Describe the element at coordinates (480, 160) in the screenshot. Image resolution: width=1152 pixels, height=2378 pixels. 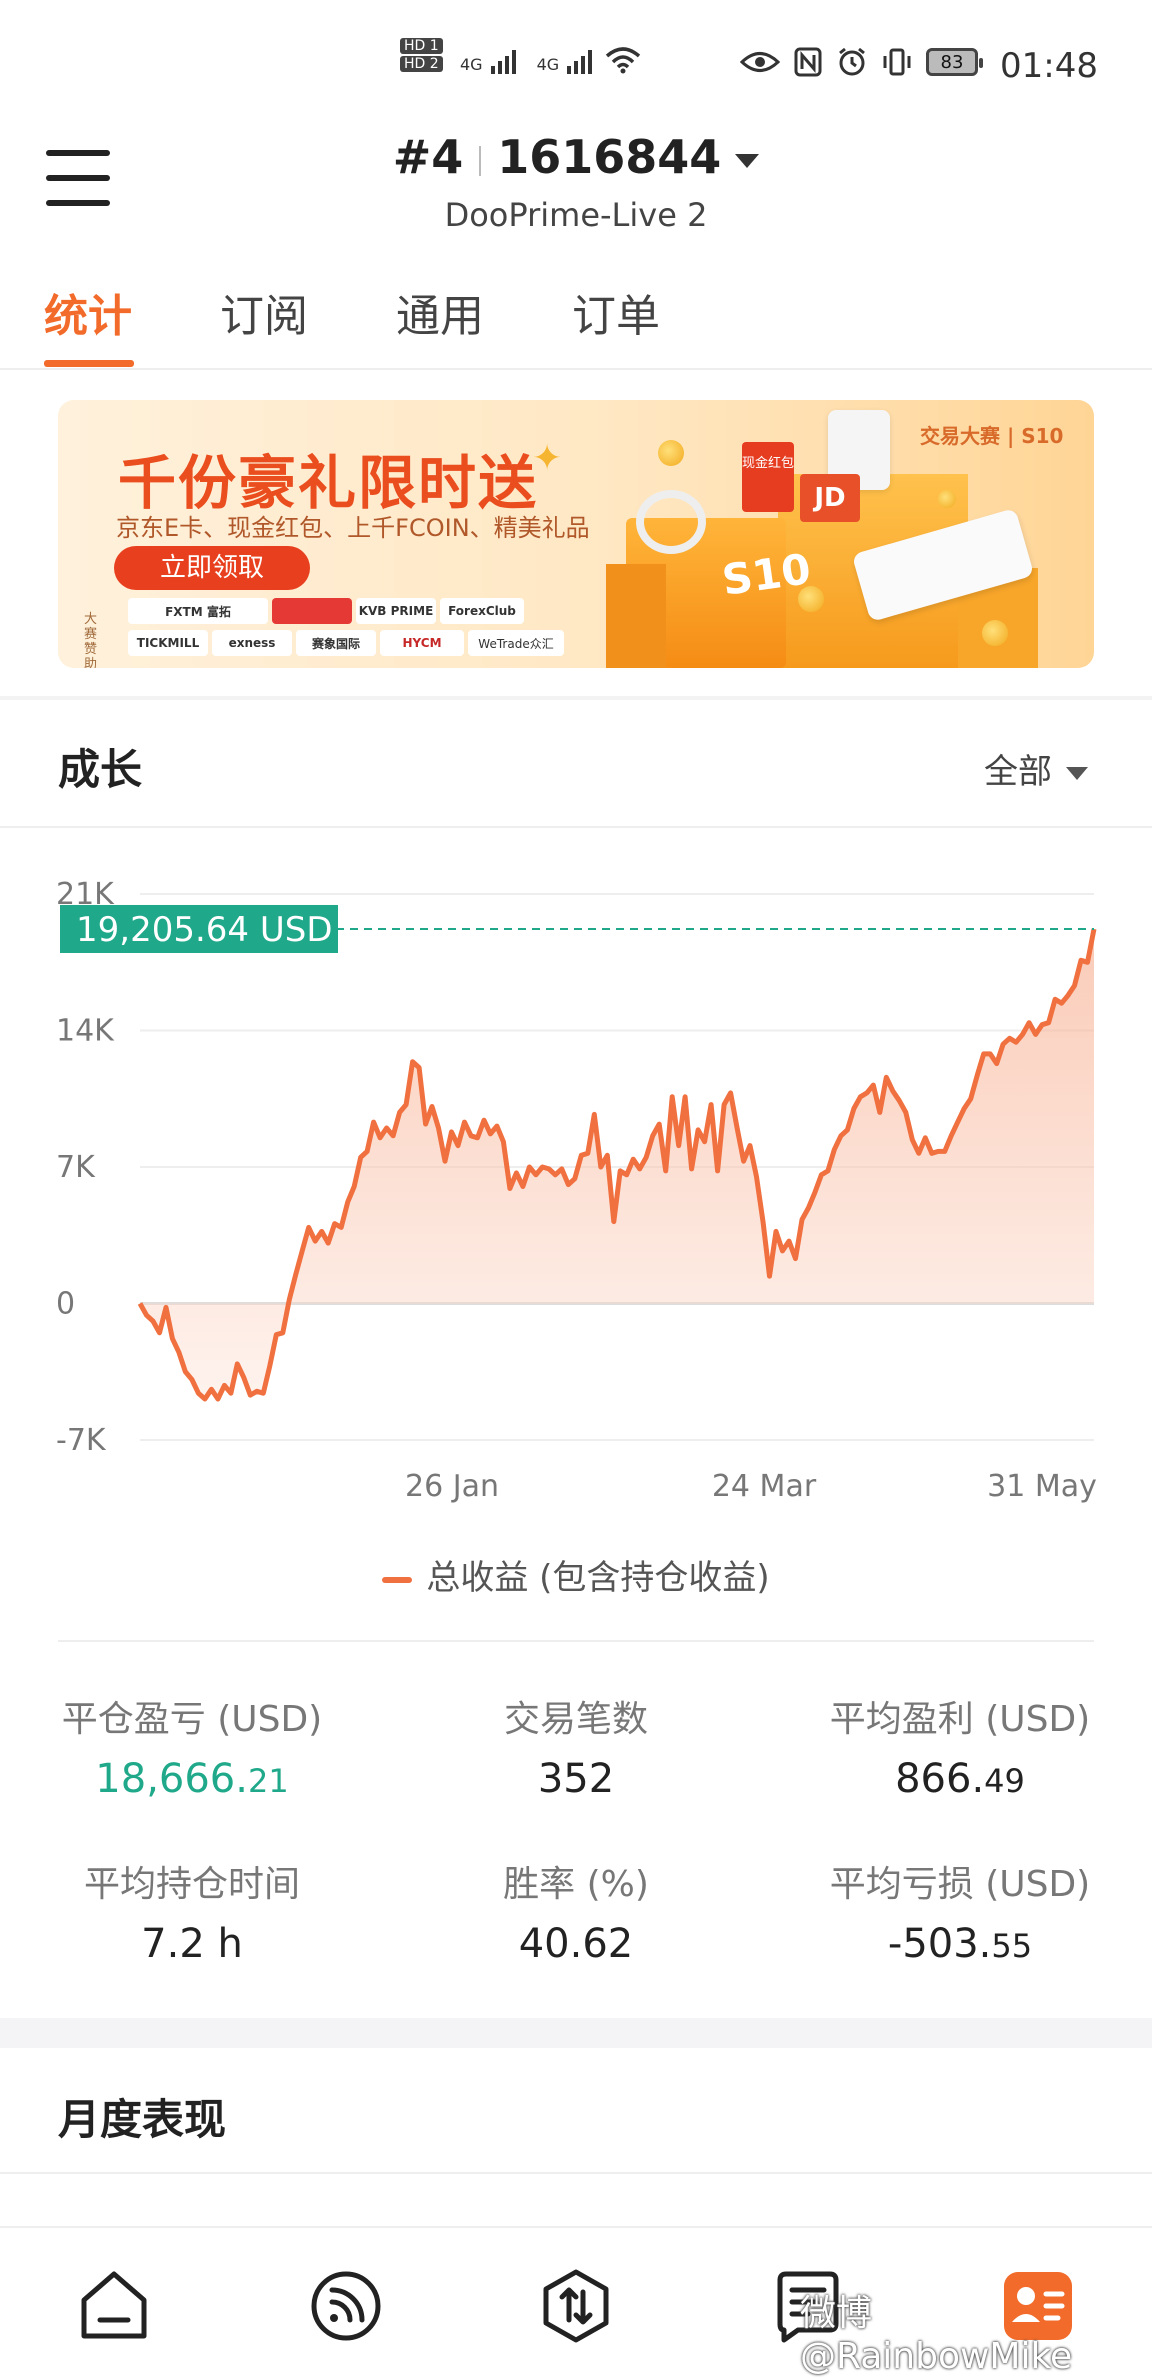
I see `separator` at that location.